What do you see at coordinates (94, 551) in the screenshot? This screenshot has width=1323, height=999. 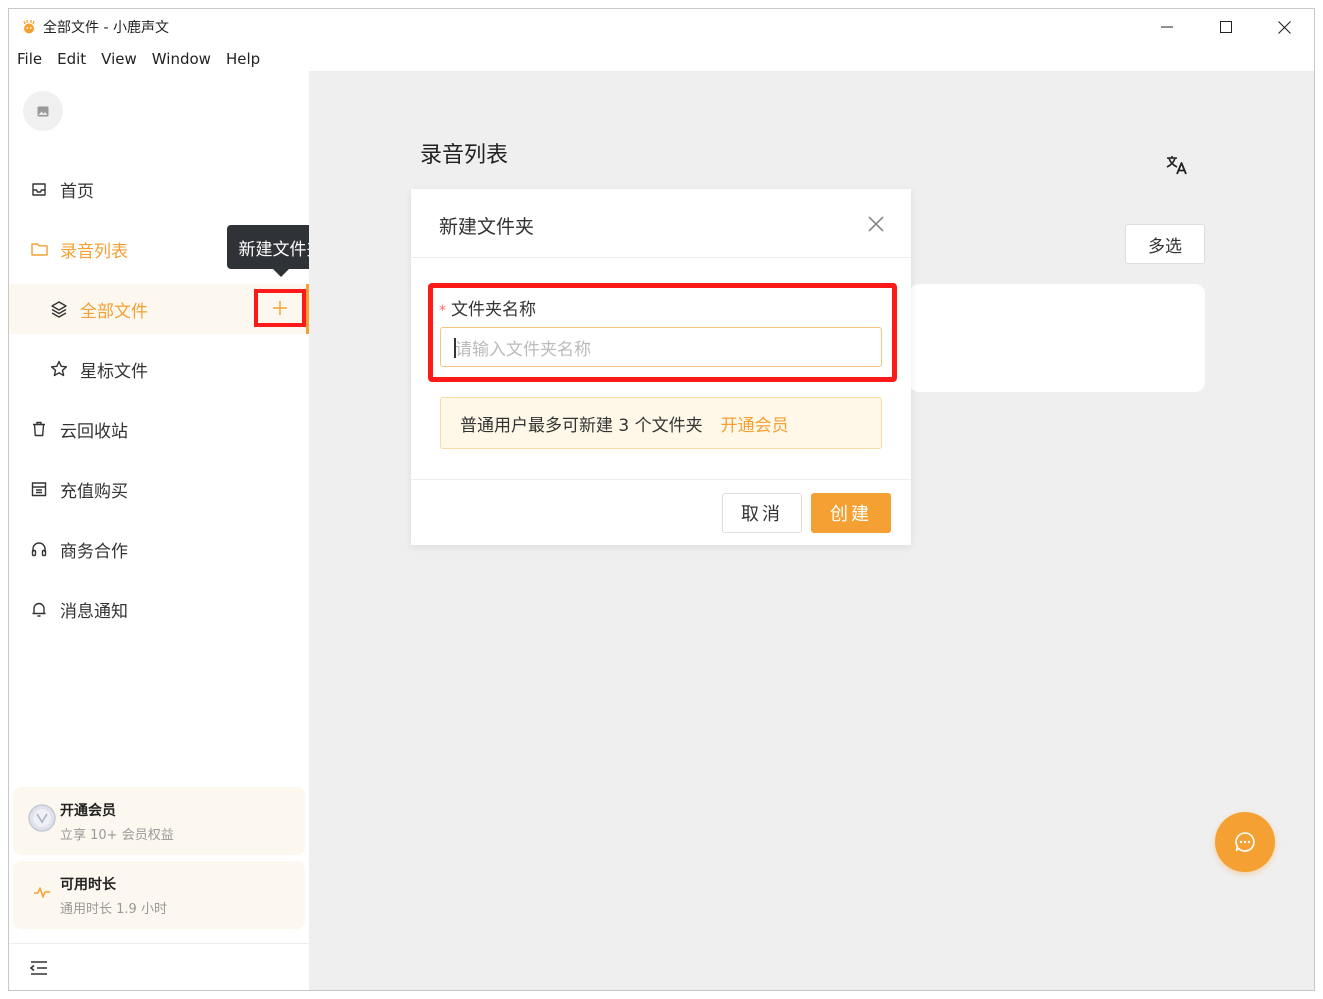 I see `sidebar-item-label: 商务合作` at bounding box center [94, 551].